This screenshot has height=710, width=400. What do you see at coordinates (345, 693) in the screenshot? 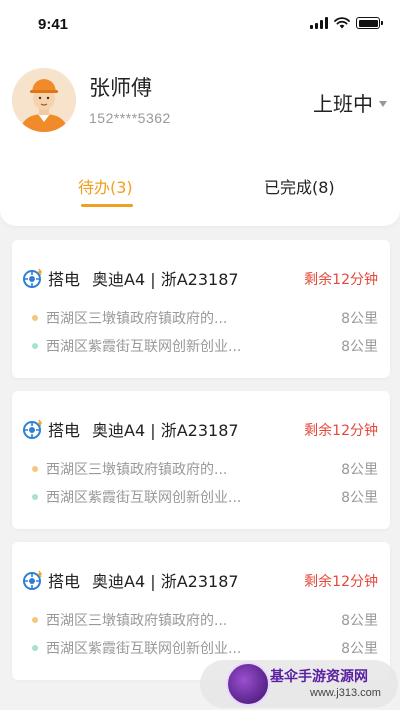
I see `watermark-url: www.j313.com` at bounding box center [345, 693].